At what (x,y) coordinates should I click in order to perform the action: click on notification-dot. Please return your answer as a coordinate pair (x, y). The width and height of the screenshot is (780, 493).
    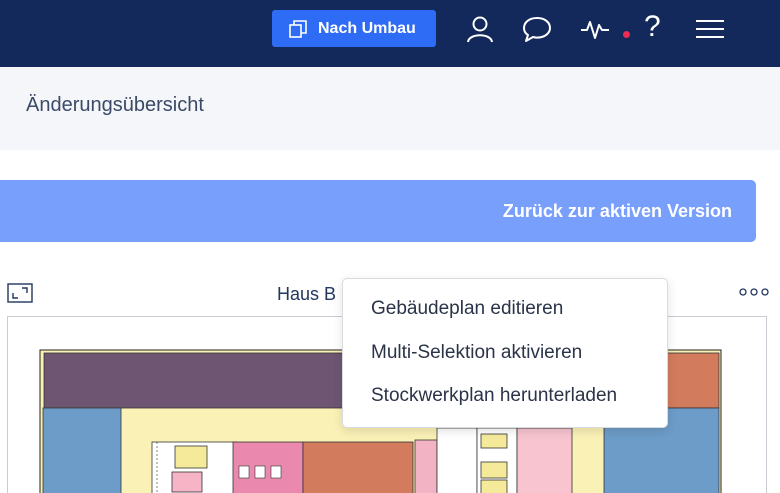
    Looking at the image, I should click on (626, 34).